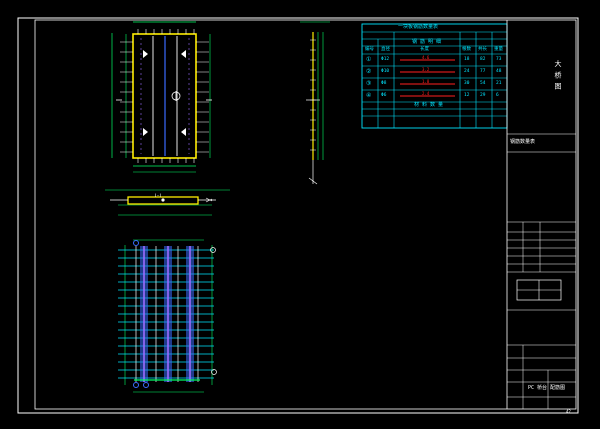  What do you see at coordinates (369, 49) in the screenshot?
I see `col-header-id: 编号` at bounding box center [369, 49].